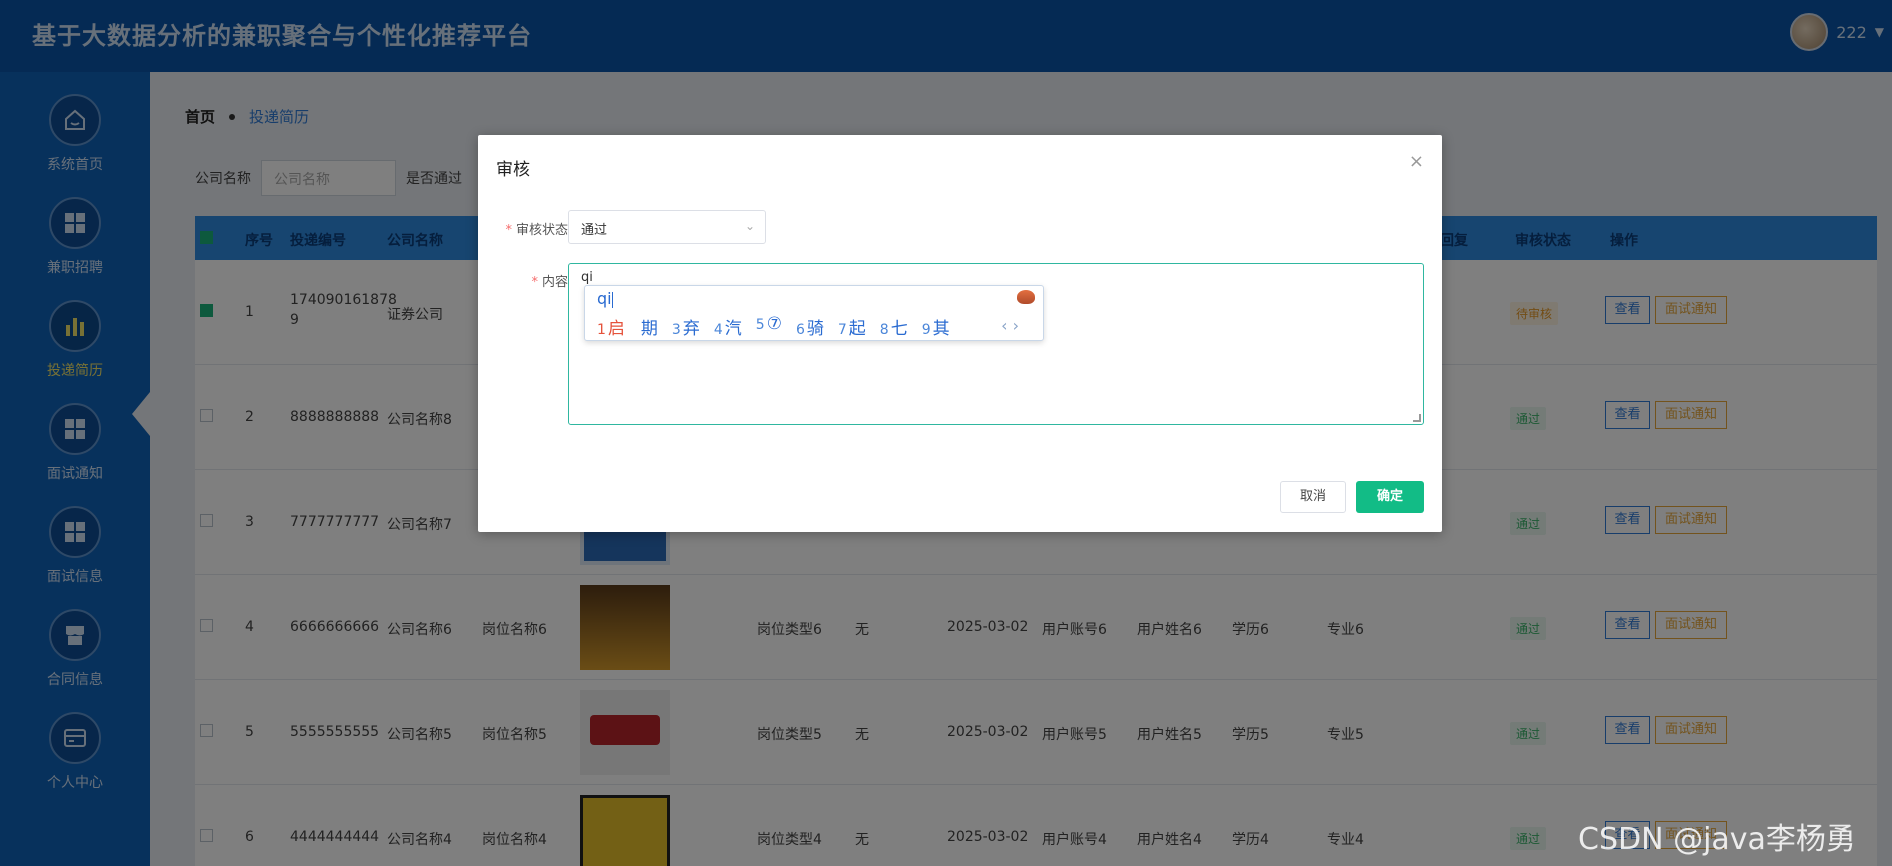 The width and height of the screenshot is (1892, 866). Describe the element at coordinates (611, 326) in the screenshot. I see `ime-candidate: 1启` at that location.